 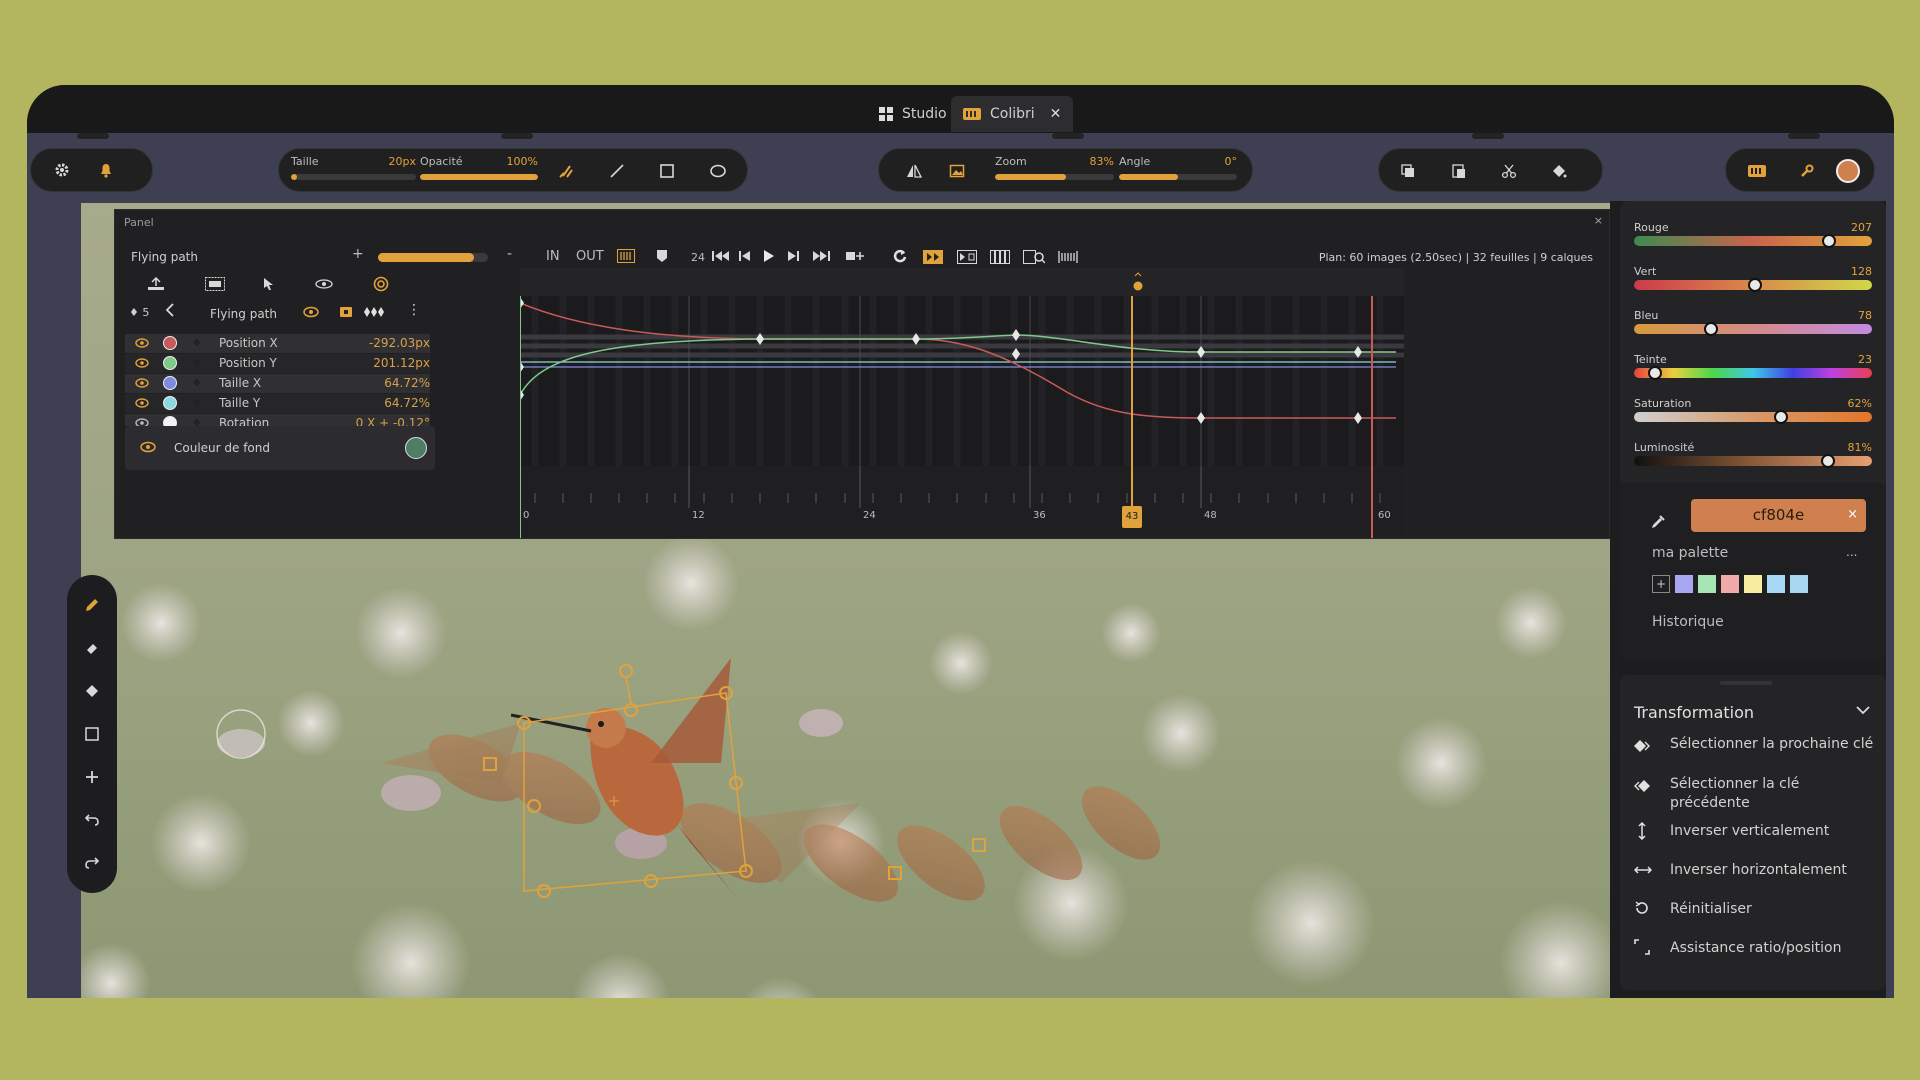 I want to click on select-rect-icon, so click(x=92, y=733).